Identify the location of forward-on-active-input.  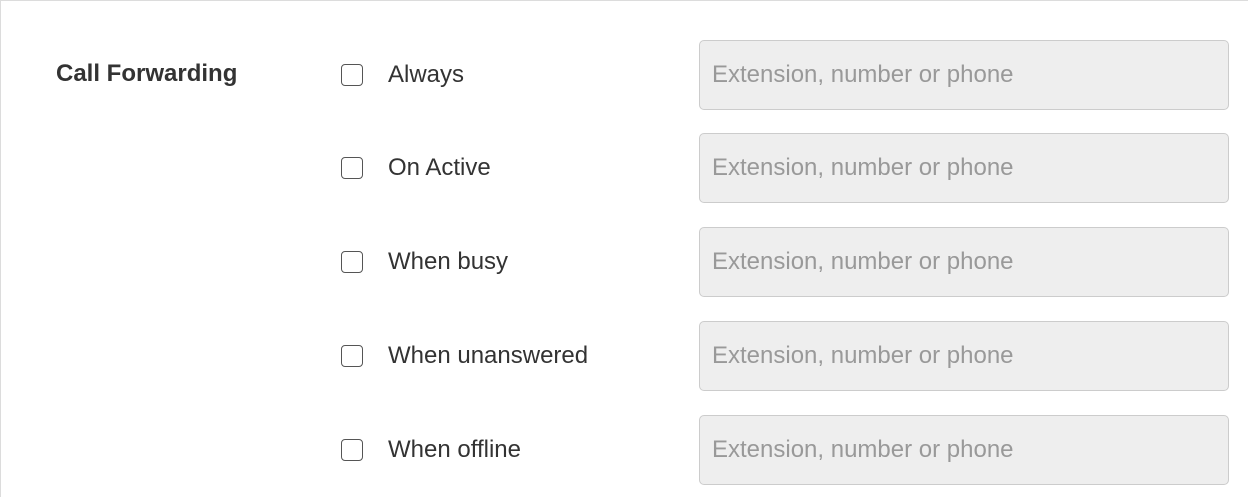
(964, 168).